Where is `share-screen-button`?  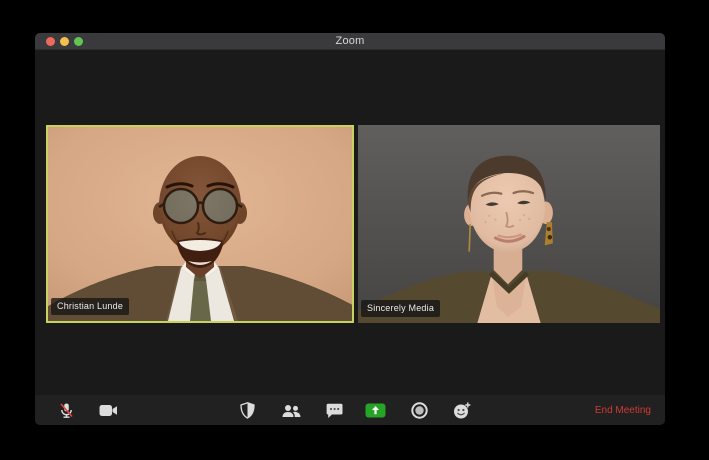
share-screen-button is located at coordinates (375, 410).